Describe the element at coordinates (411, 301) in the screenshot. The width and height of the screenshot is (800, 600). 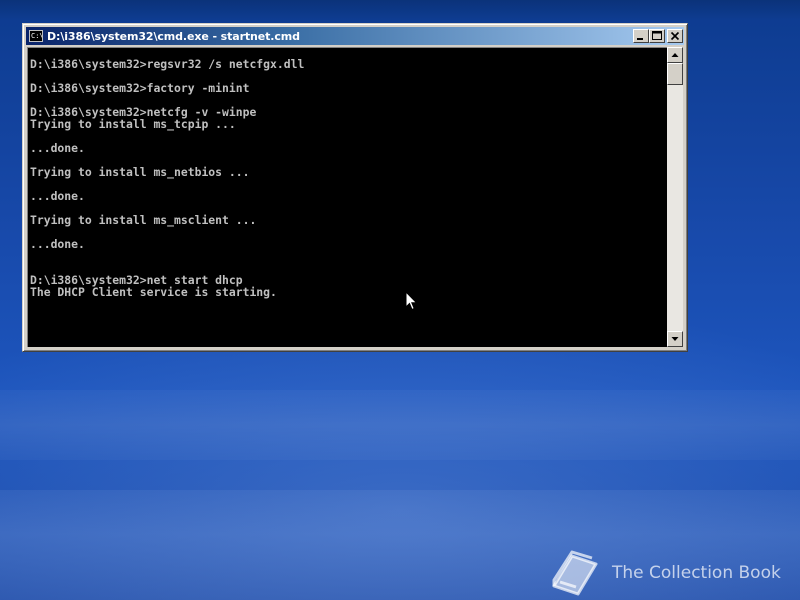
I see `mouse-pointer-icon` at that location.